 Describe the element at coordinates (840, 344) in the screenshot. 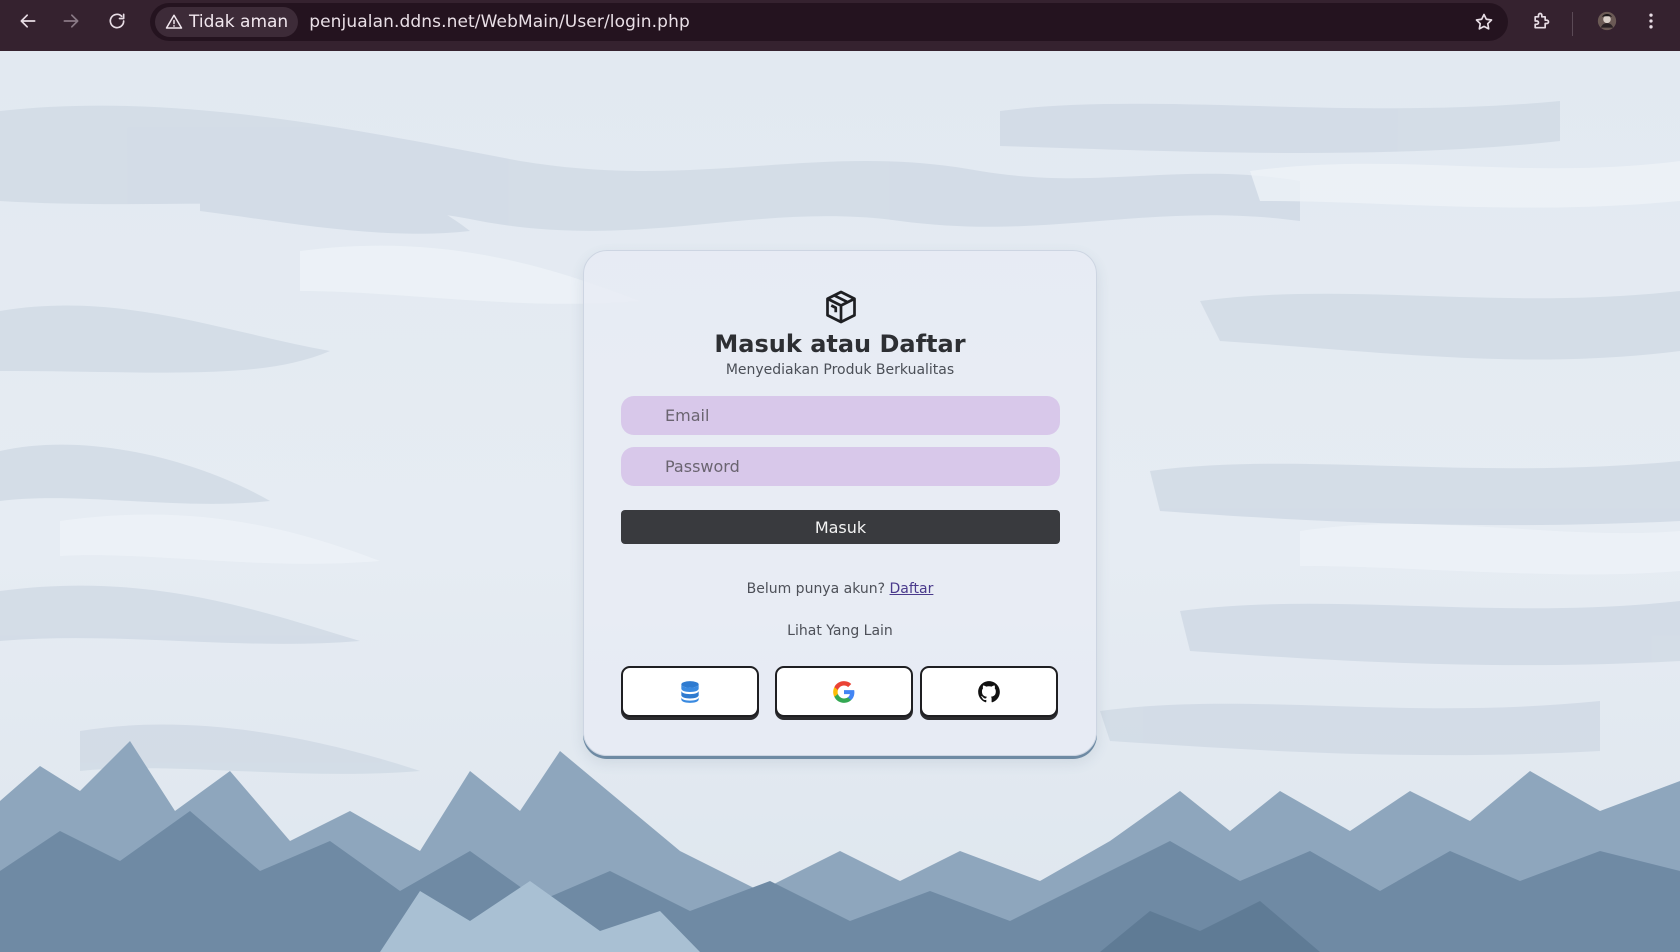

I see `page-title: Masuk atau Daftar` at that location.